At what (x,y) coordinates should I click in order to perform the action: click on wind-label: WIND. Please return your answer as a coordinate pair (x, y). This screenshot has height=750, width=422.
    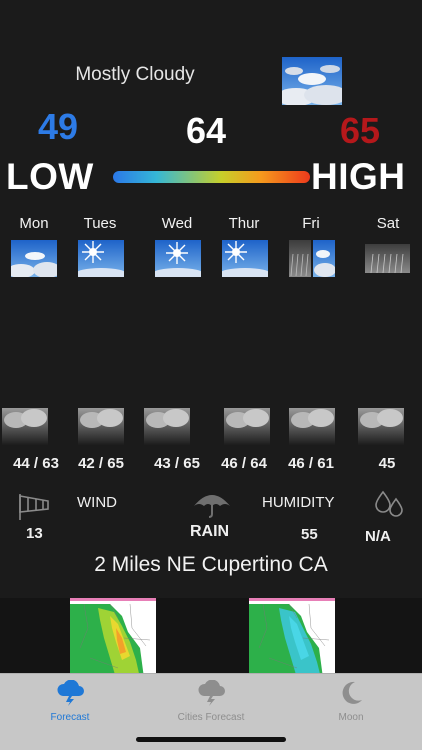
    Looking at the image, I should click on (97, 502).